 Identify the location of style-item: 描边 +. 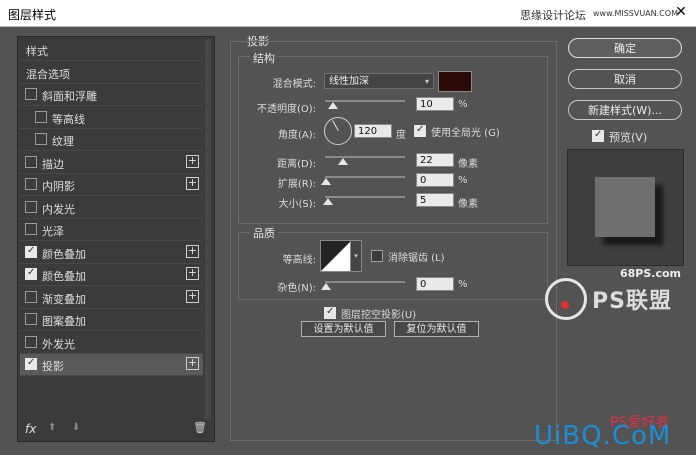
(111, 163).